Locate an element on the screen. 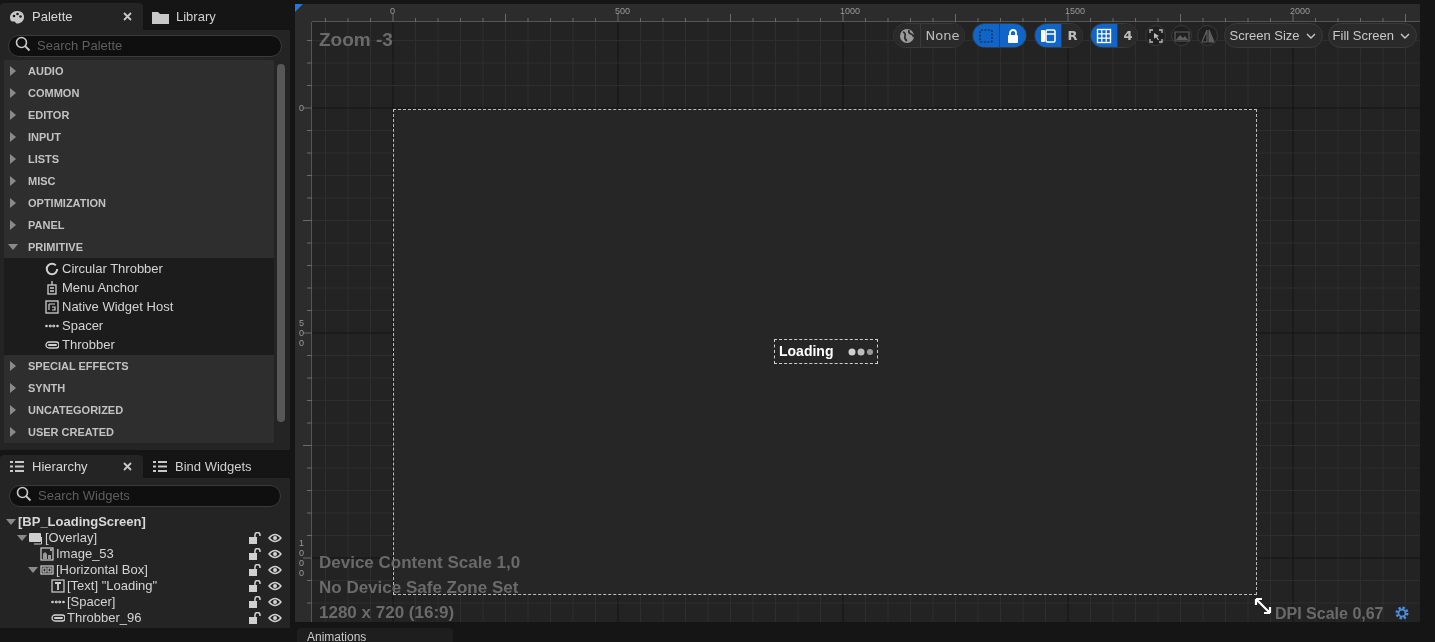  panel-tab: Hierarchy is located at coordinates (71, 466).